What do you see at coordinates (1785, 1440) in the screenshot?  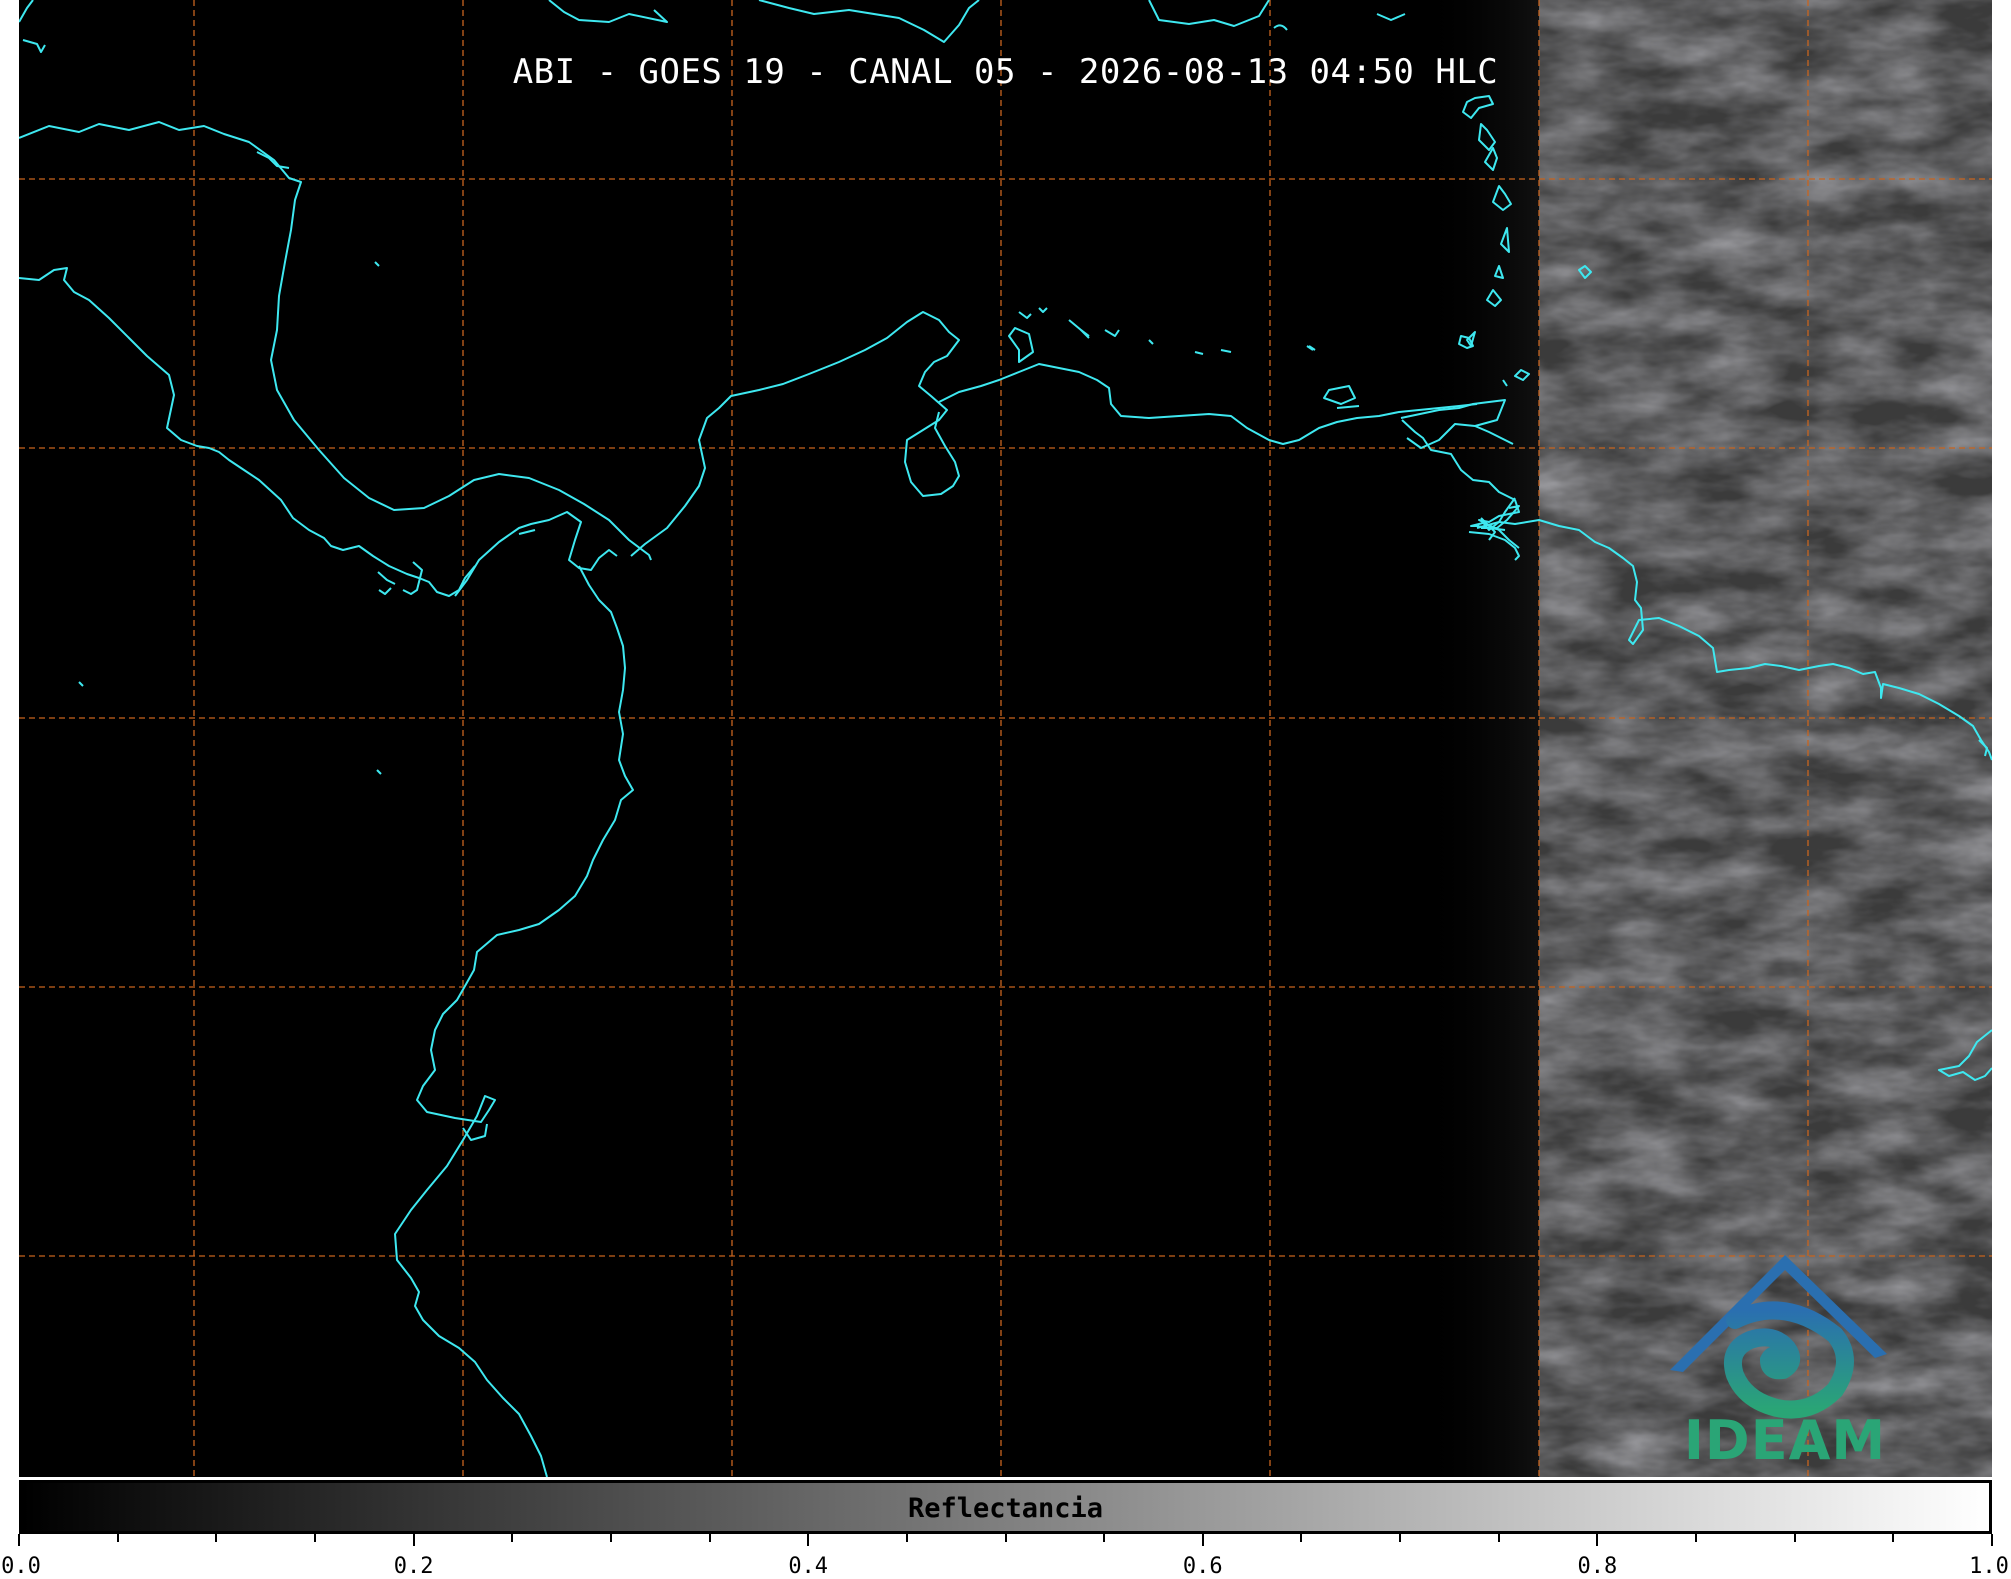 I see `ideam-logo-text: IDEAM` at bounding box center [1785, 1440].